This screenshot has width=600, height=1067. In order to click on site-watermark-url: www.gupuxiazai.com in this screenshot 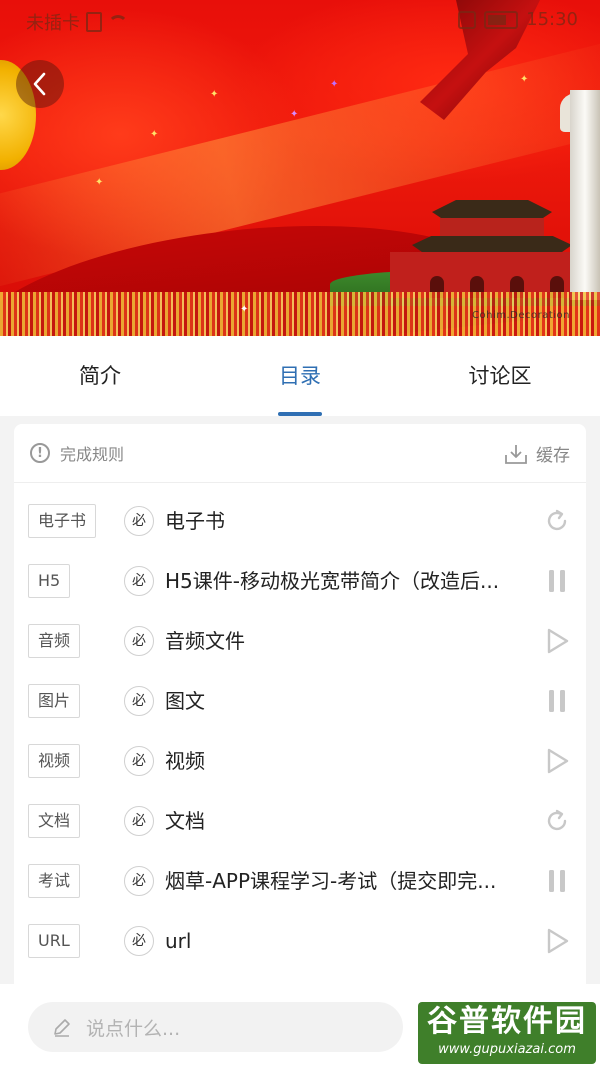, I will do `click(507, 1049)`.